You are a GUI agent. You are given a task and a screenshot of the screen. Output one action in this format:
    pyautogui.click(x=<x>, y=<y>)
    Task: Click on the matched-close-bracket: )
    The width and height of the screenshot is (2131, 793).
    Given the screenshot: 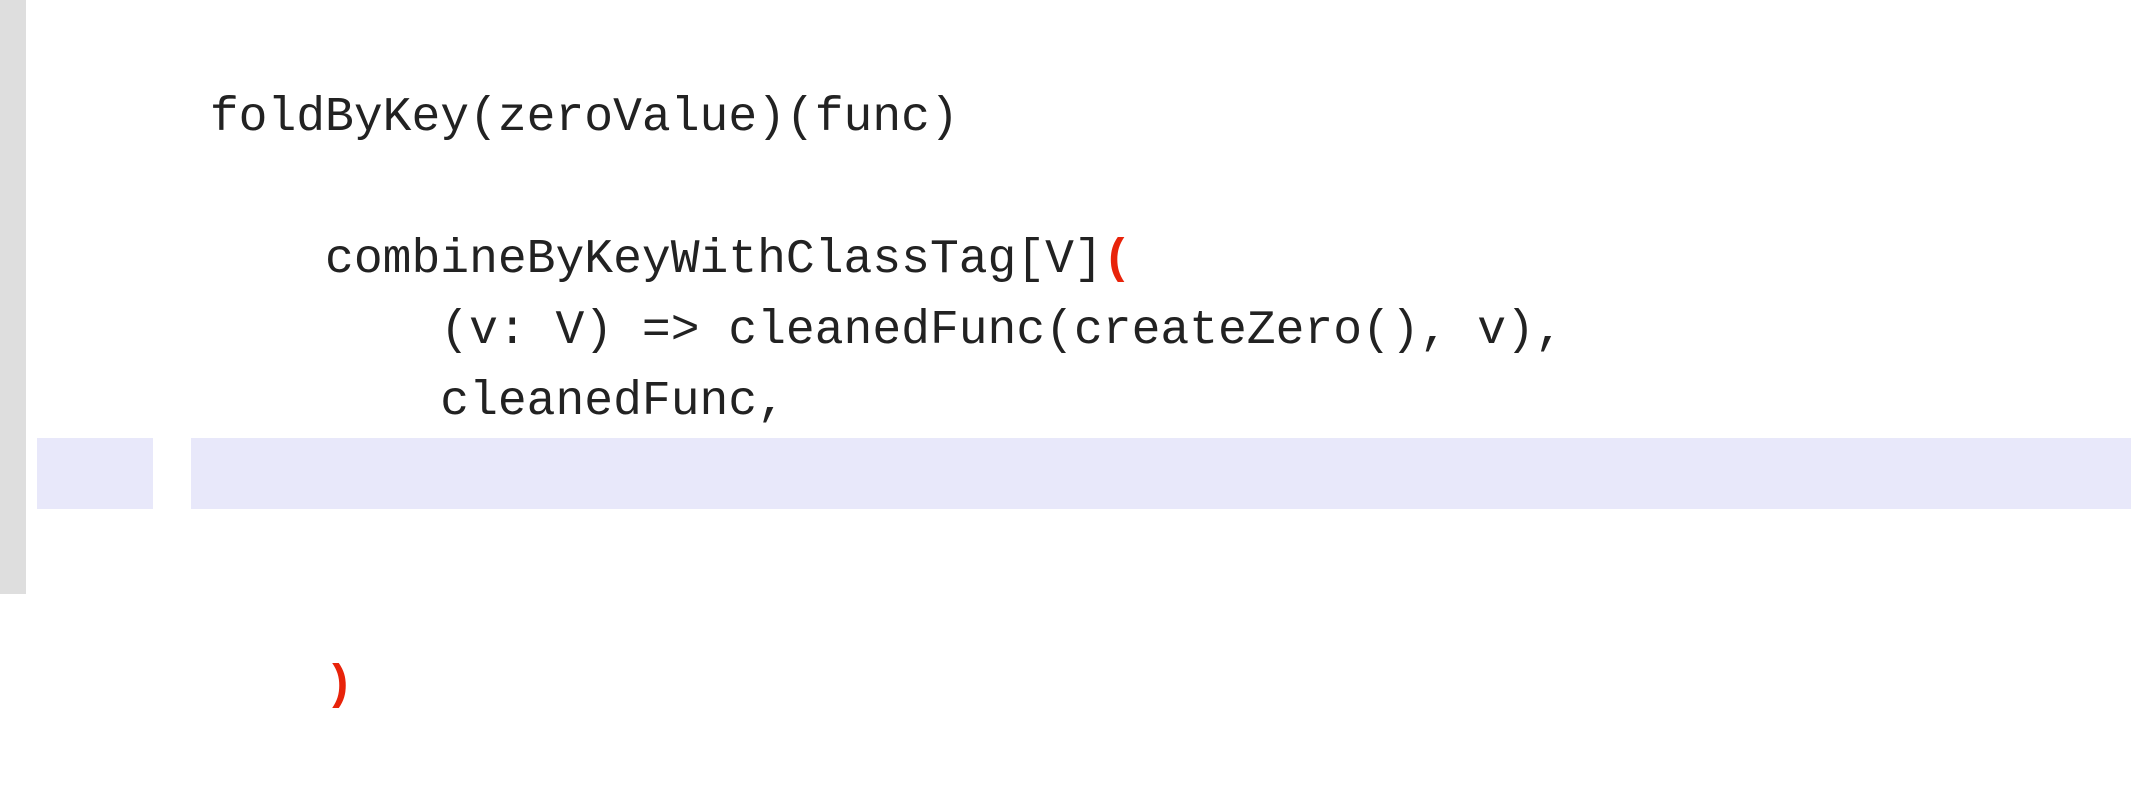 What is the action you would take?
    pyautogui.click(x=339, y=686)
    